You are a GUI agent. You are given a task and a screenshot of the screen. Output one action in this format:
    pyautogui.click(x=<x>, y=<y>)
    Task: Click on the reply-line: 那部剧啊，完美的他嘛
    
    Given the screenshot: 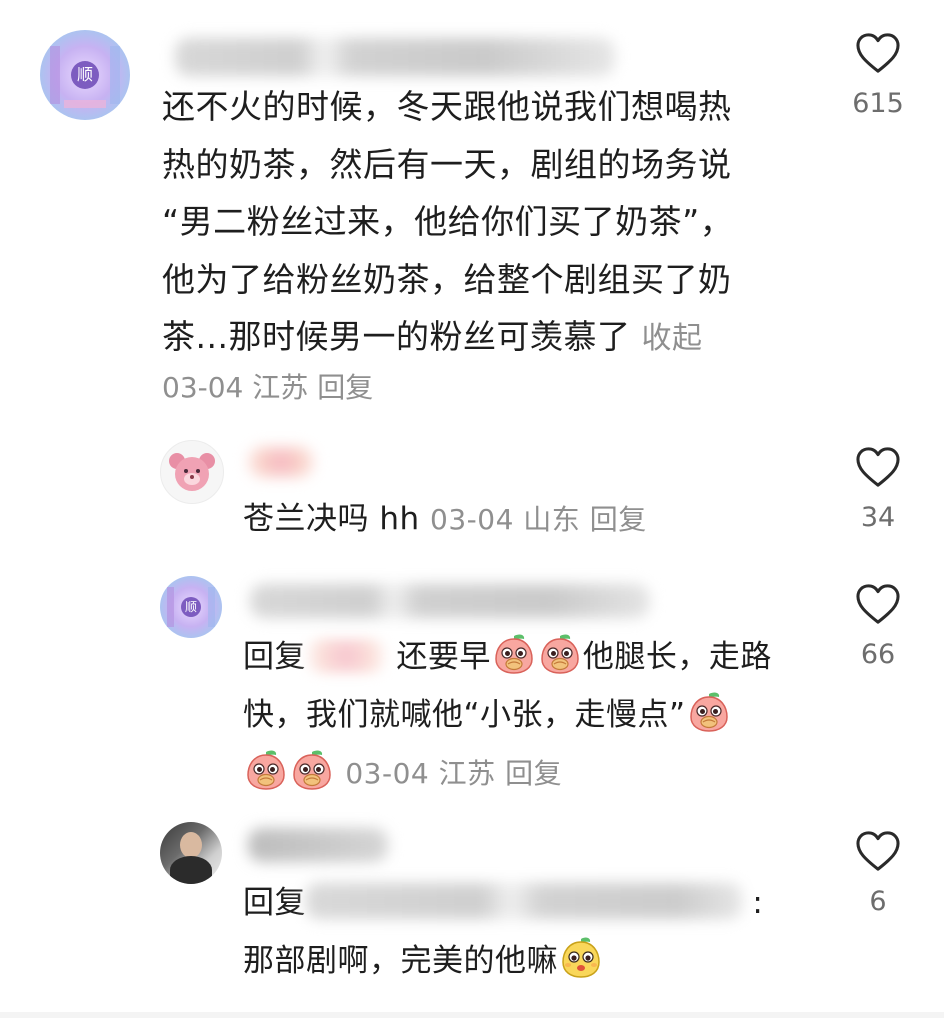 What is the action you would take?
    pyautogui.click(x=523, y=961)
    